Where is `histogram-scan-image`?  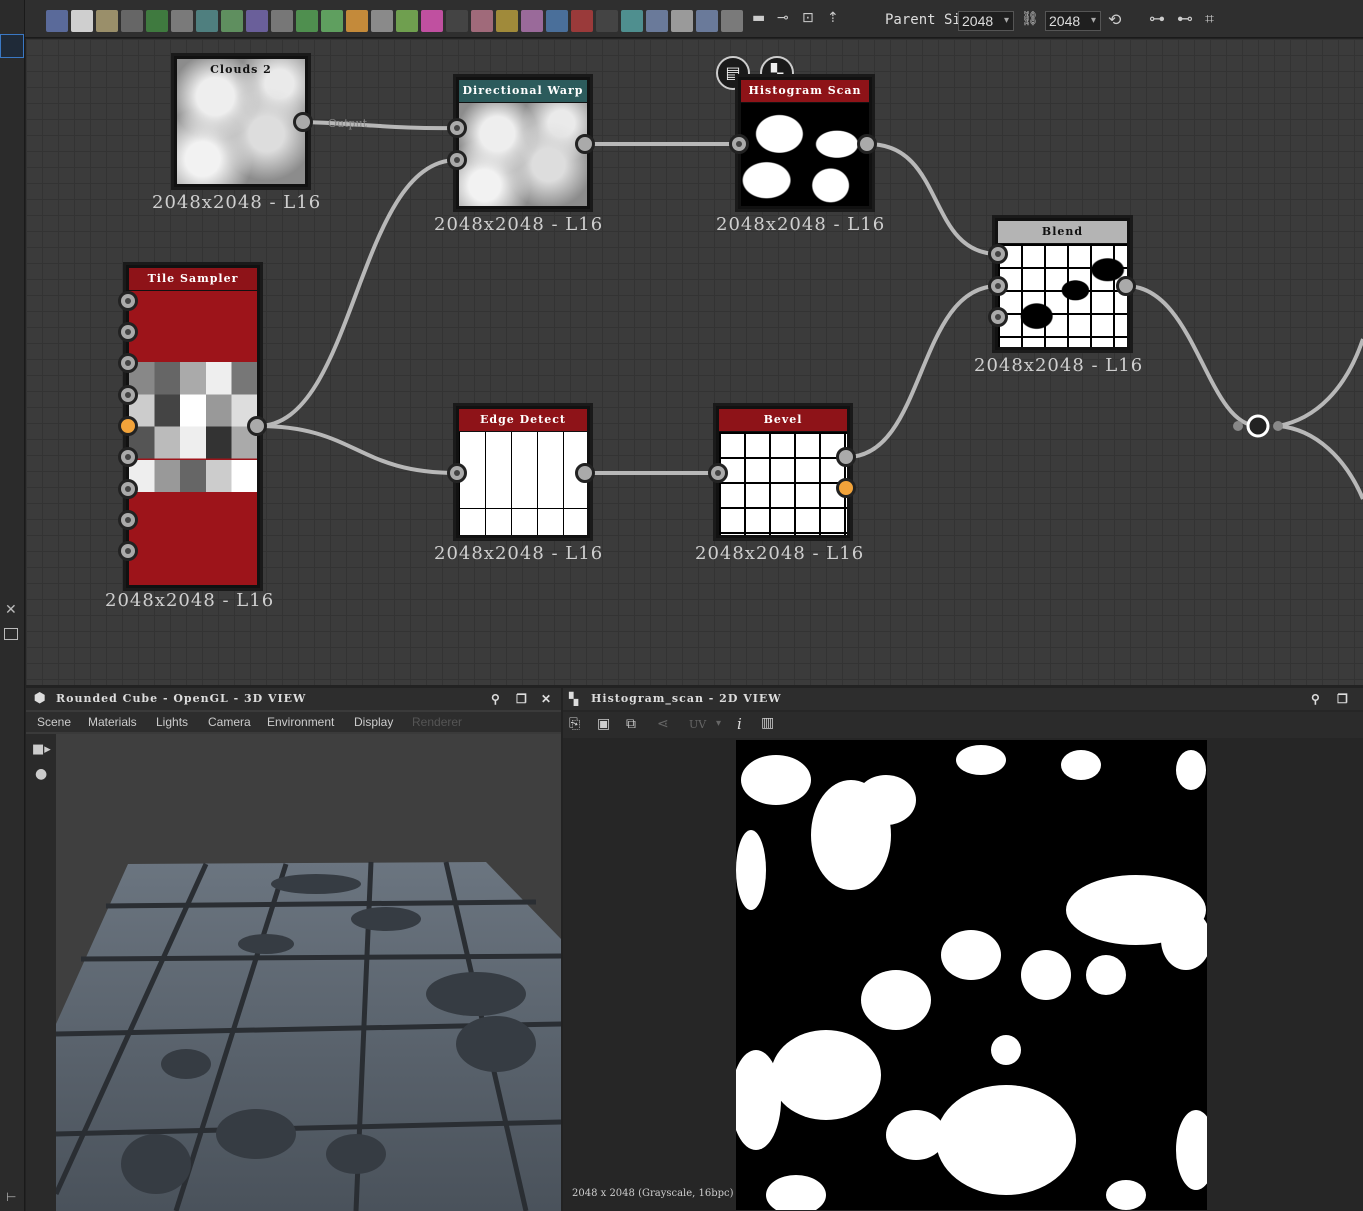
histogram-scan-image is located at coordinates (971, 975).